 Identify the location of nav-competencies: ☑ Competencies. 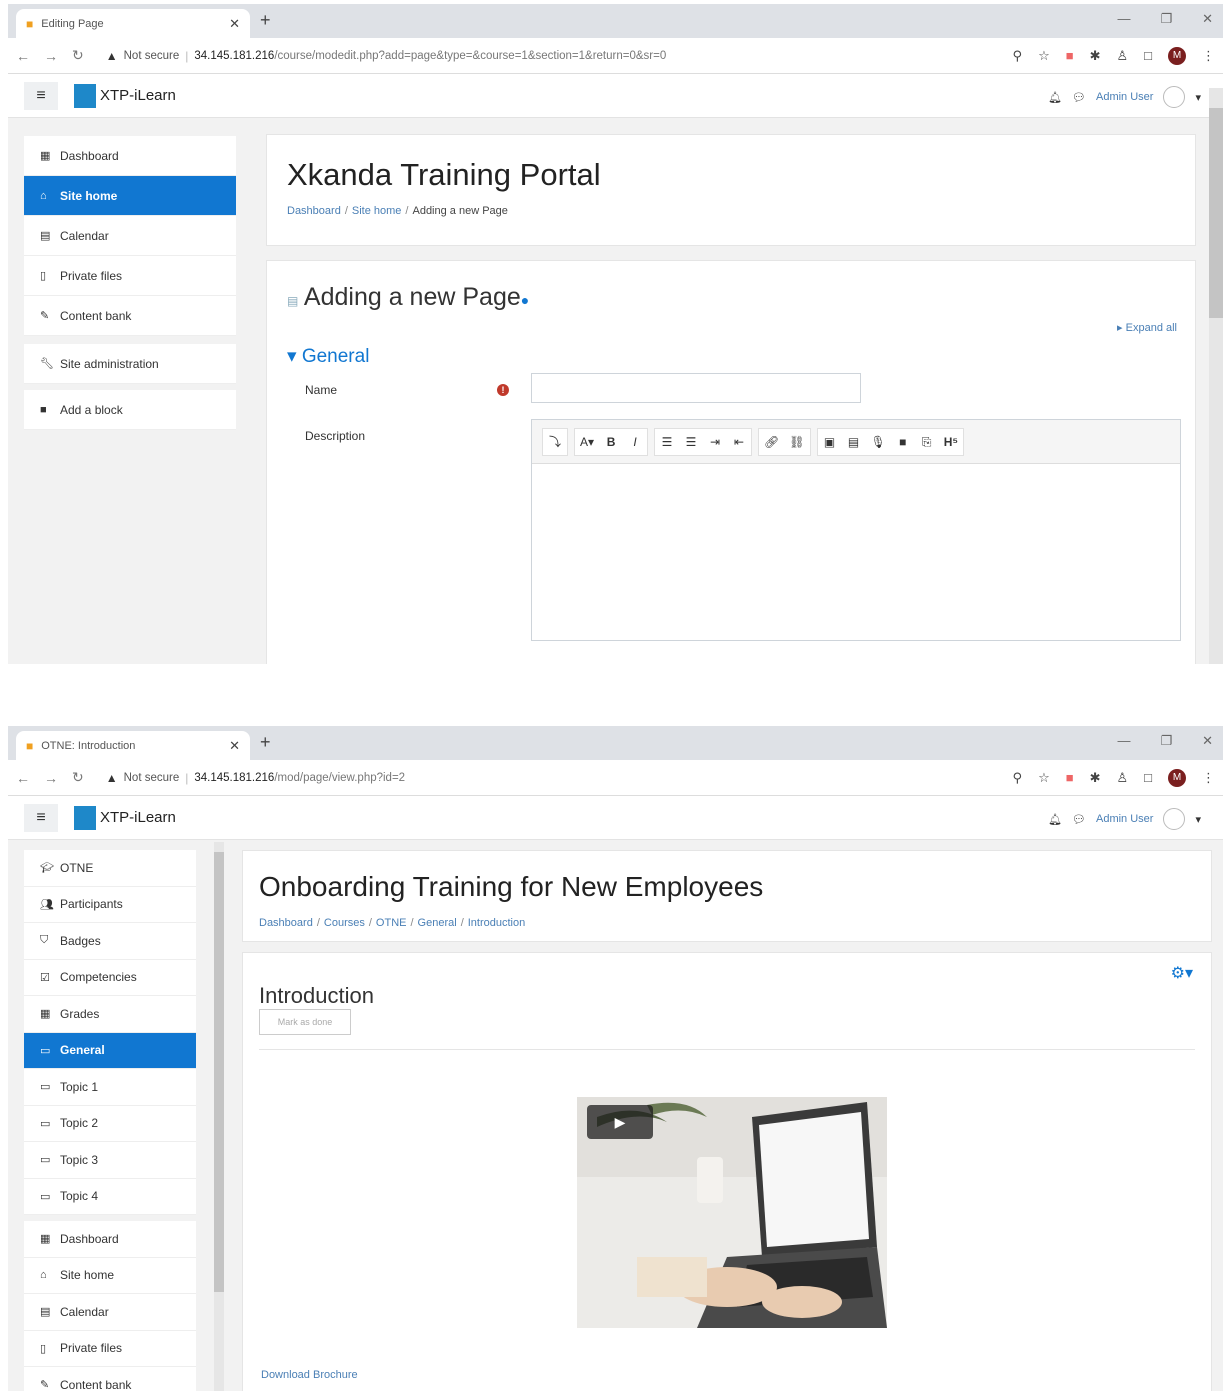
(110, 978).